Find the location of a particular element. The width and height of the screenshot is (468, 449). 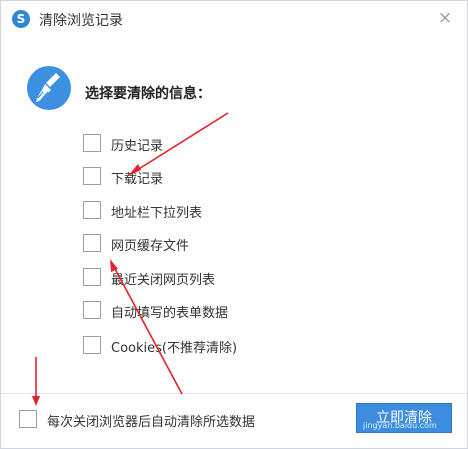

sogou-browser-icon: S is located at coordinates (21, 19).